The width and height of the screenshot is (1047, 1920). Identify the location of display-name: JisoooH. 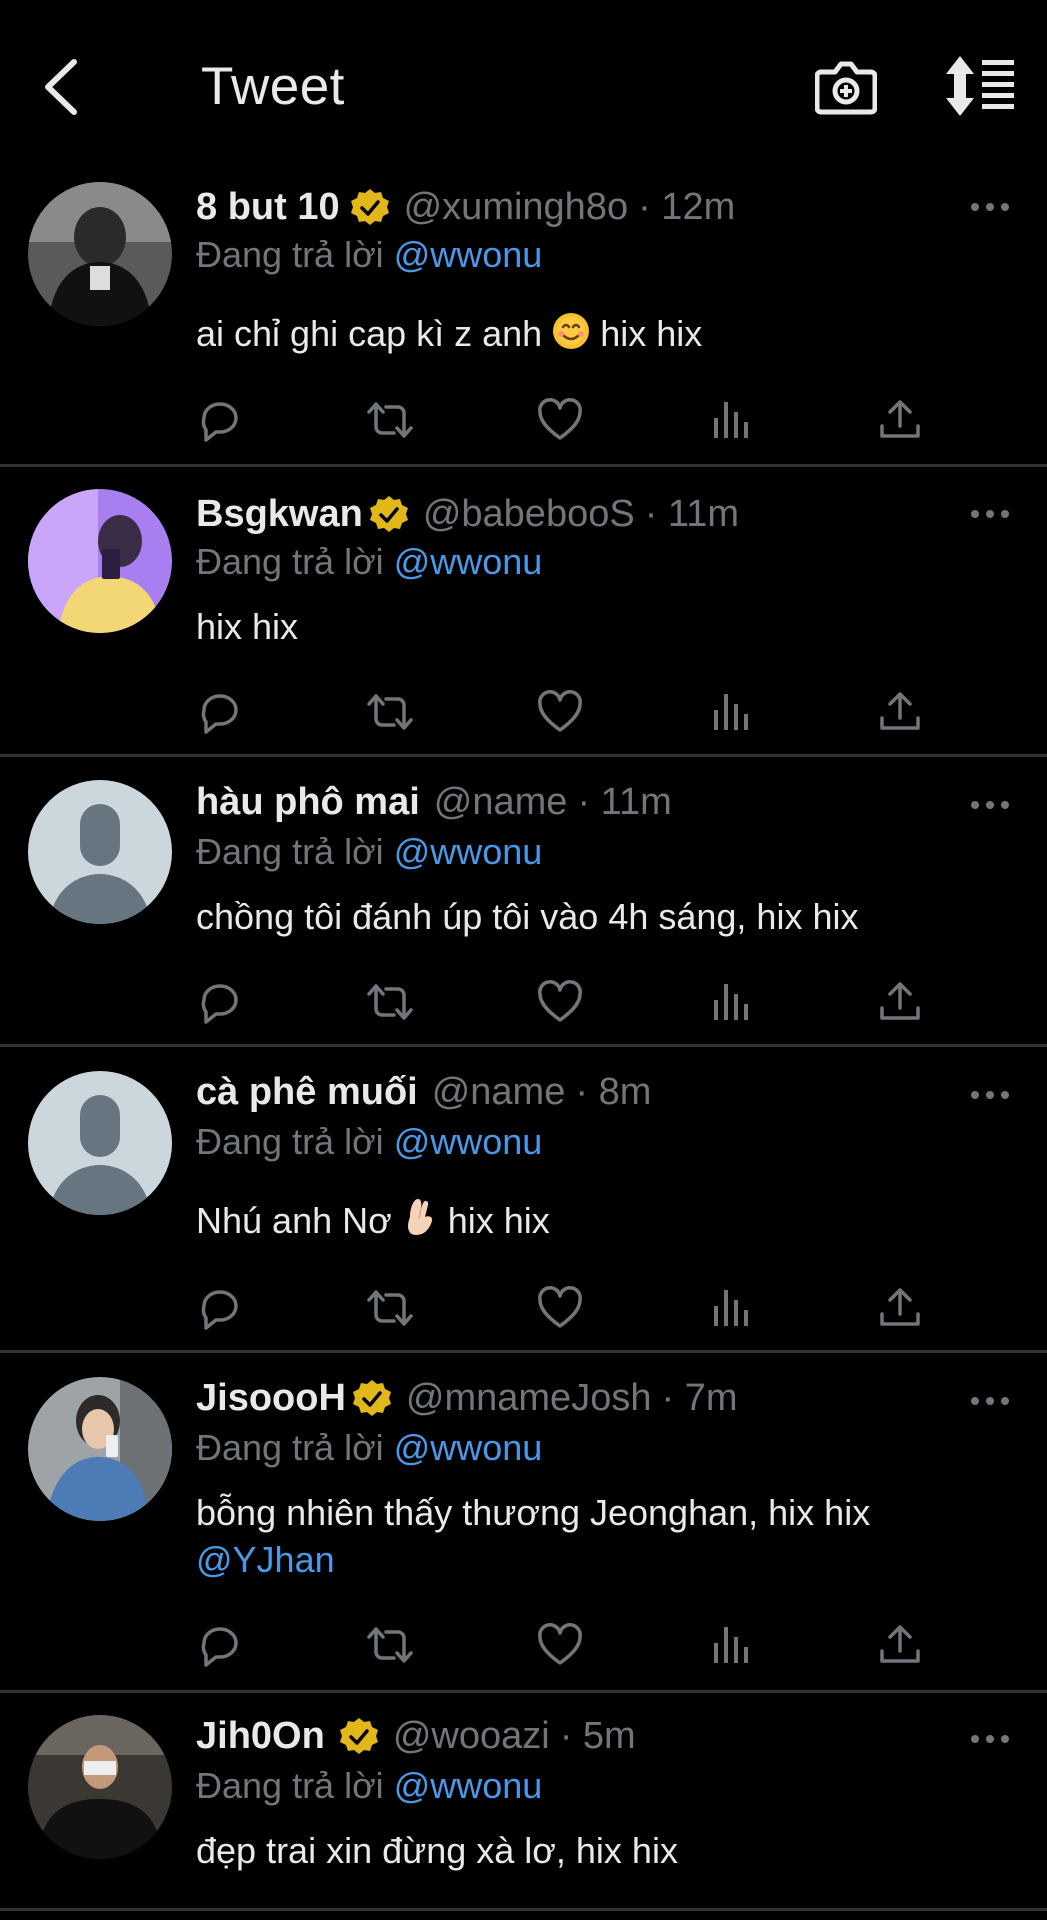
(271, 1398).